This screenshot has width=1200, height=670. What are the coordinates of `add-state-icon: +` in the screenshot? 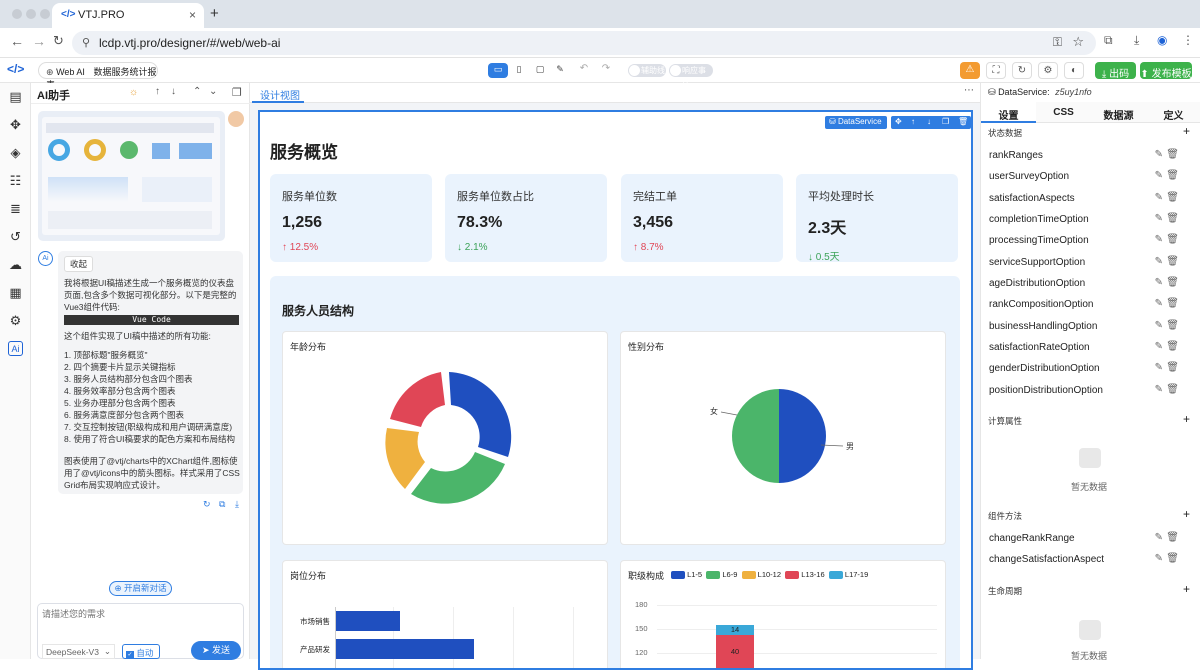 It's located at (1186, 131).